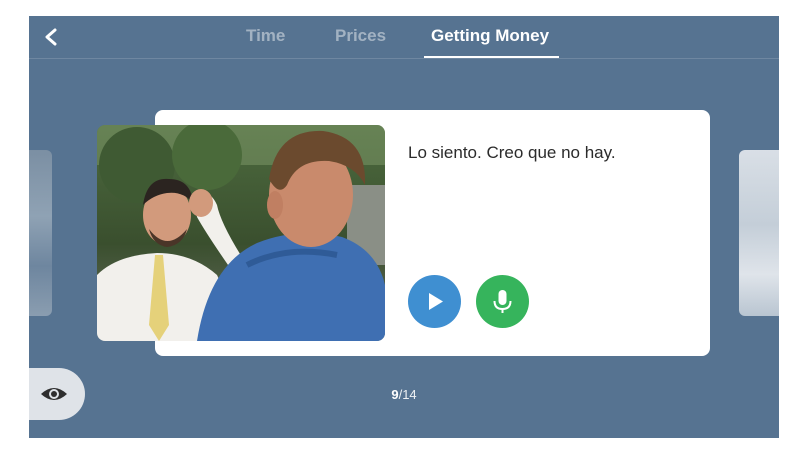 The height and width of the screenshot is (450, 803). I want to click on current-page: 9, so click(395, 394).